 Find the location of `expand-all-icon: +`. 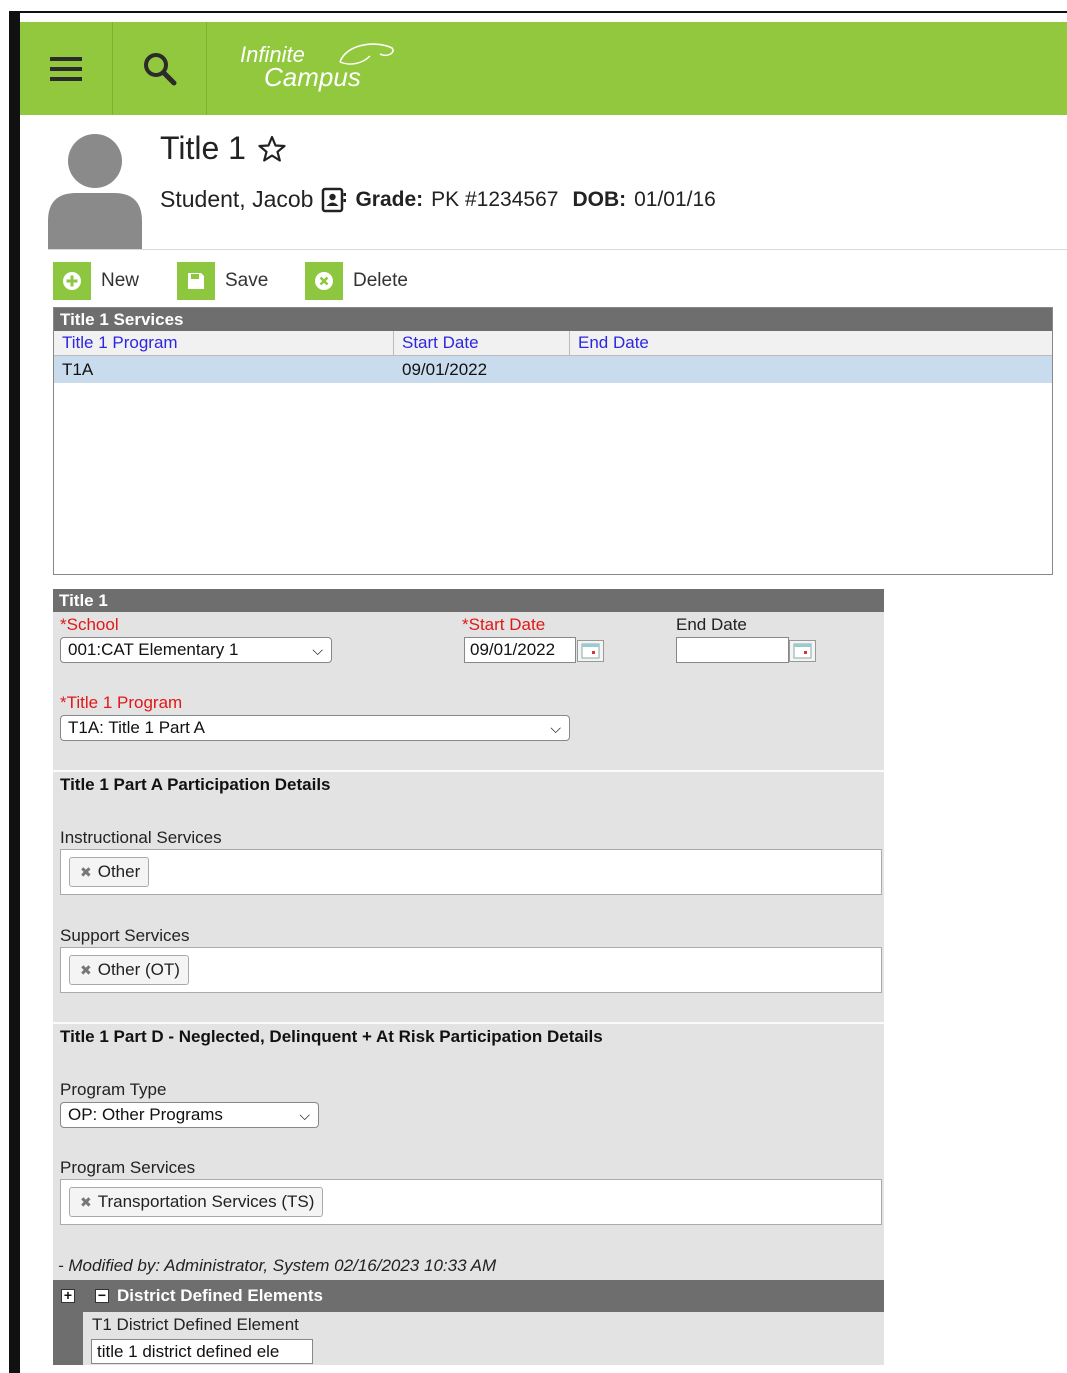

expand-all-icon: + is located at coordinates (68, 1295).